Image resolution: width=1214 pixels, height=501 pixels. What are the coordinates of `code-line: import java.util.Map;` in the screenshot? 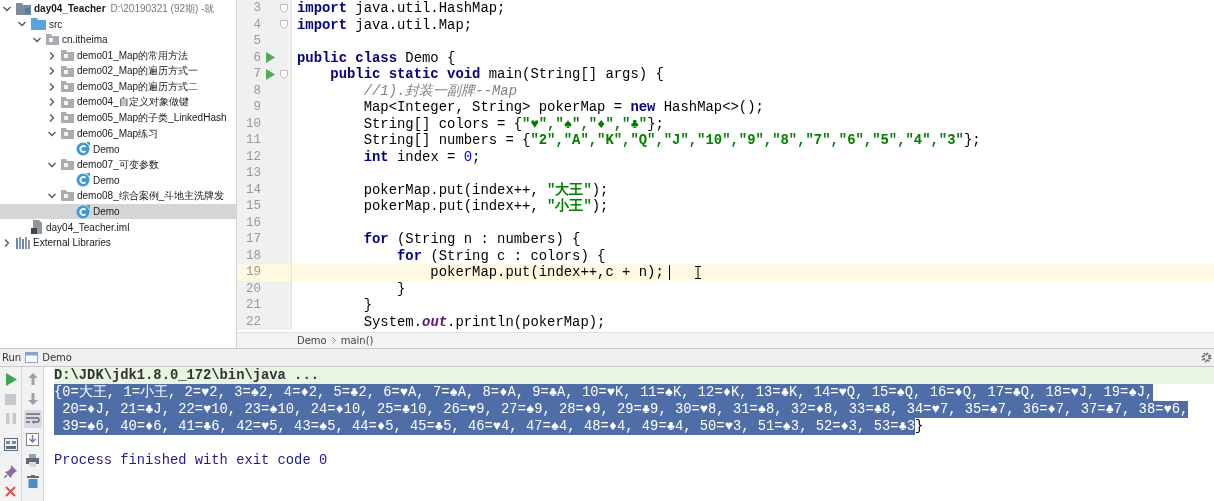 It's located at (384, 24).